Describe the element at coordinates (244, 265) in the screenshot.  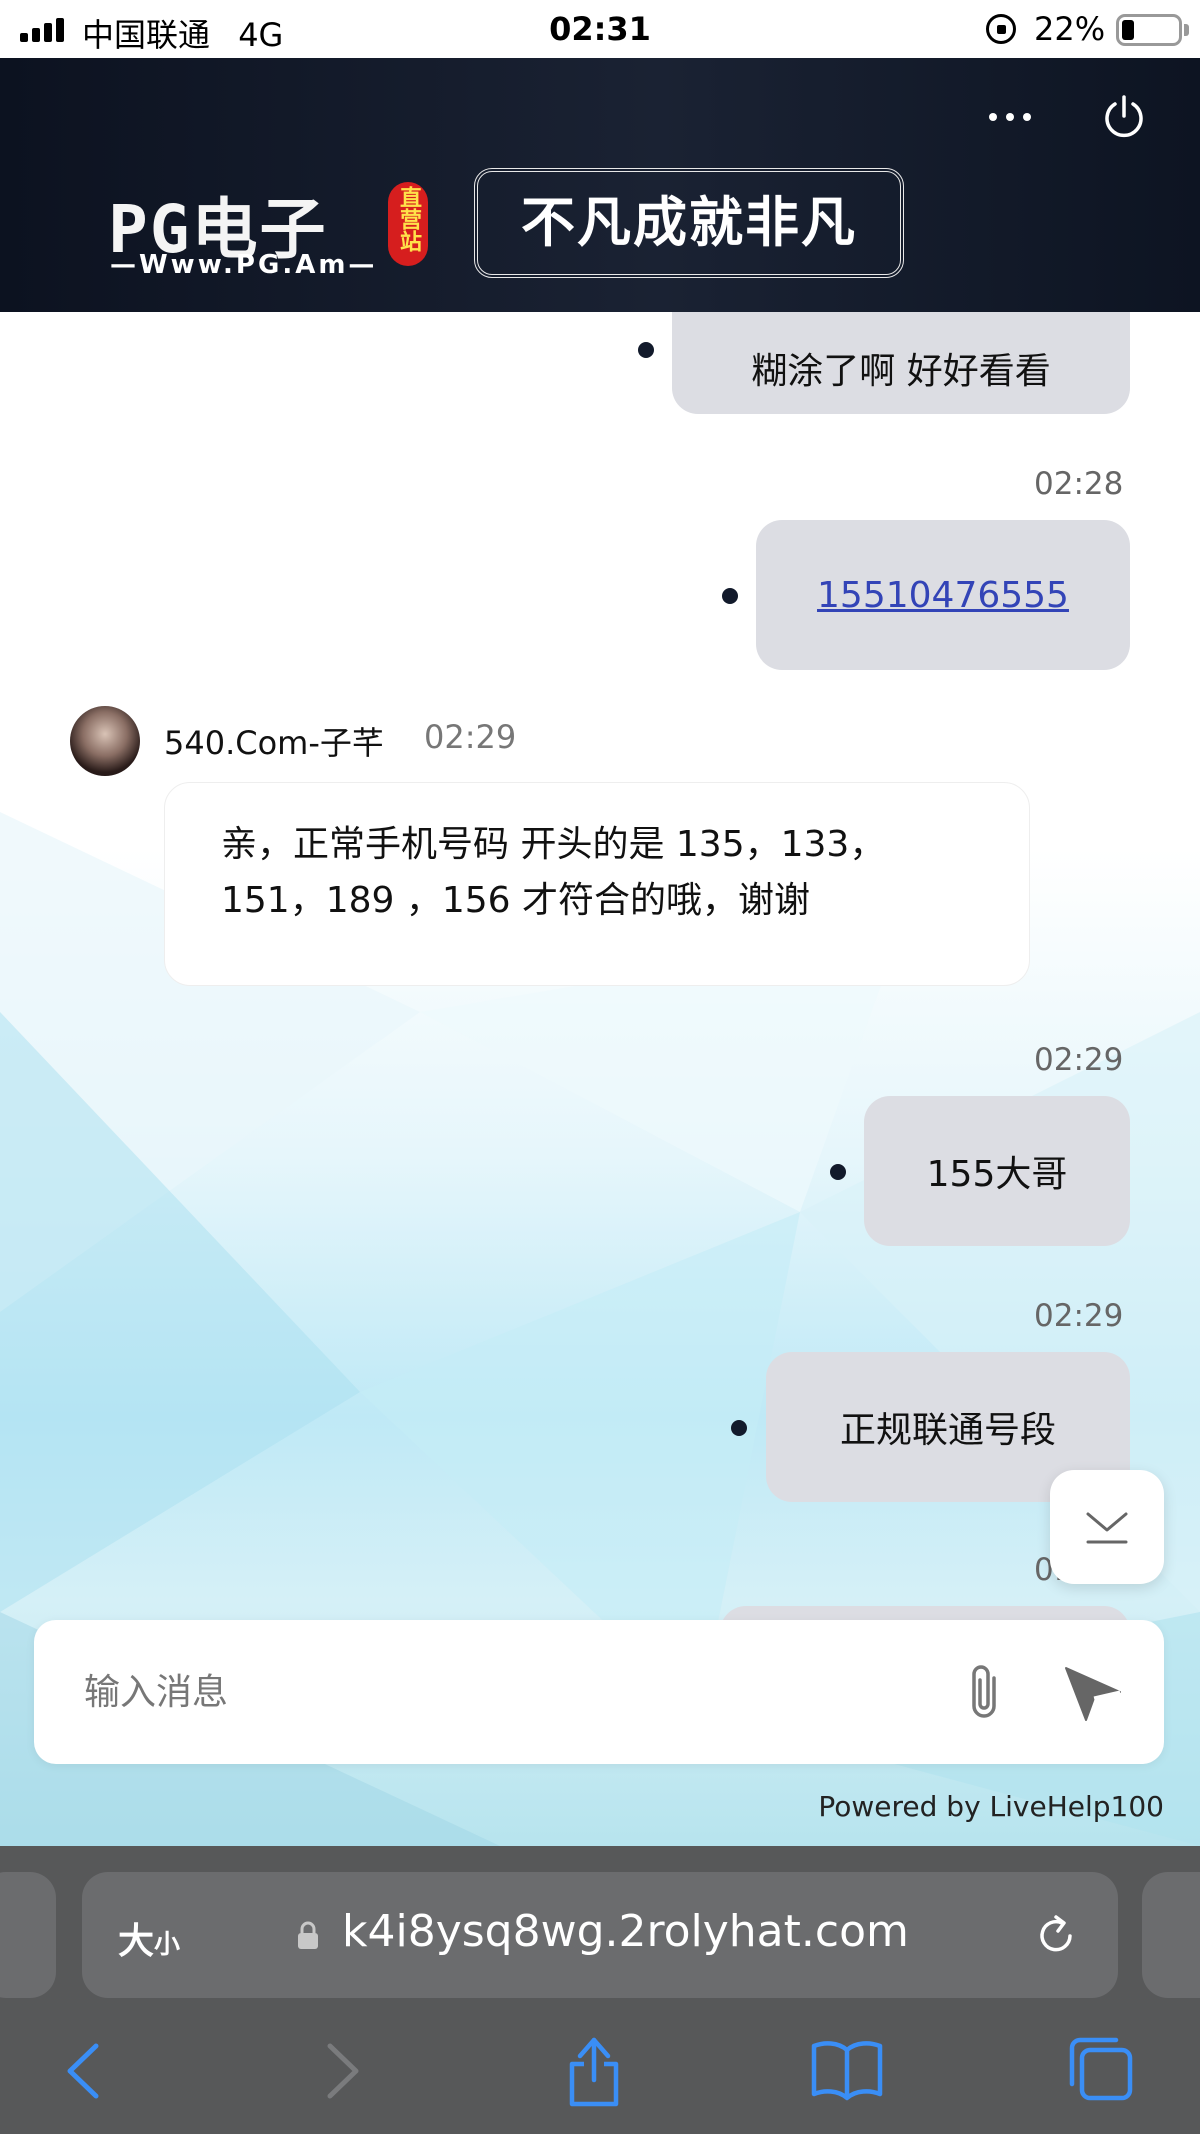
I see `logo-subtitle: —Www.PG.Am—` at that location.